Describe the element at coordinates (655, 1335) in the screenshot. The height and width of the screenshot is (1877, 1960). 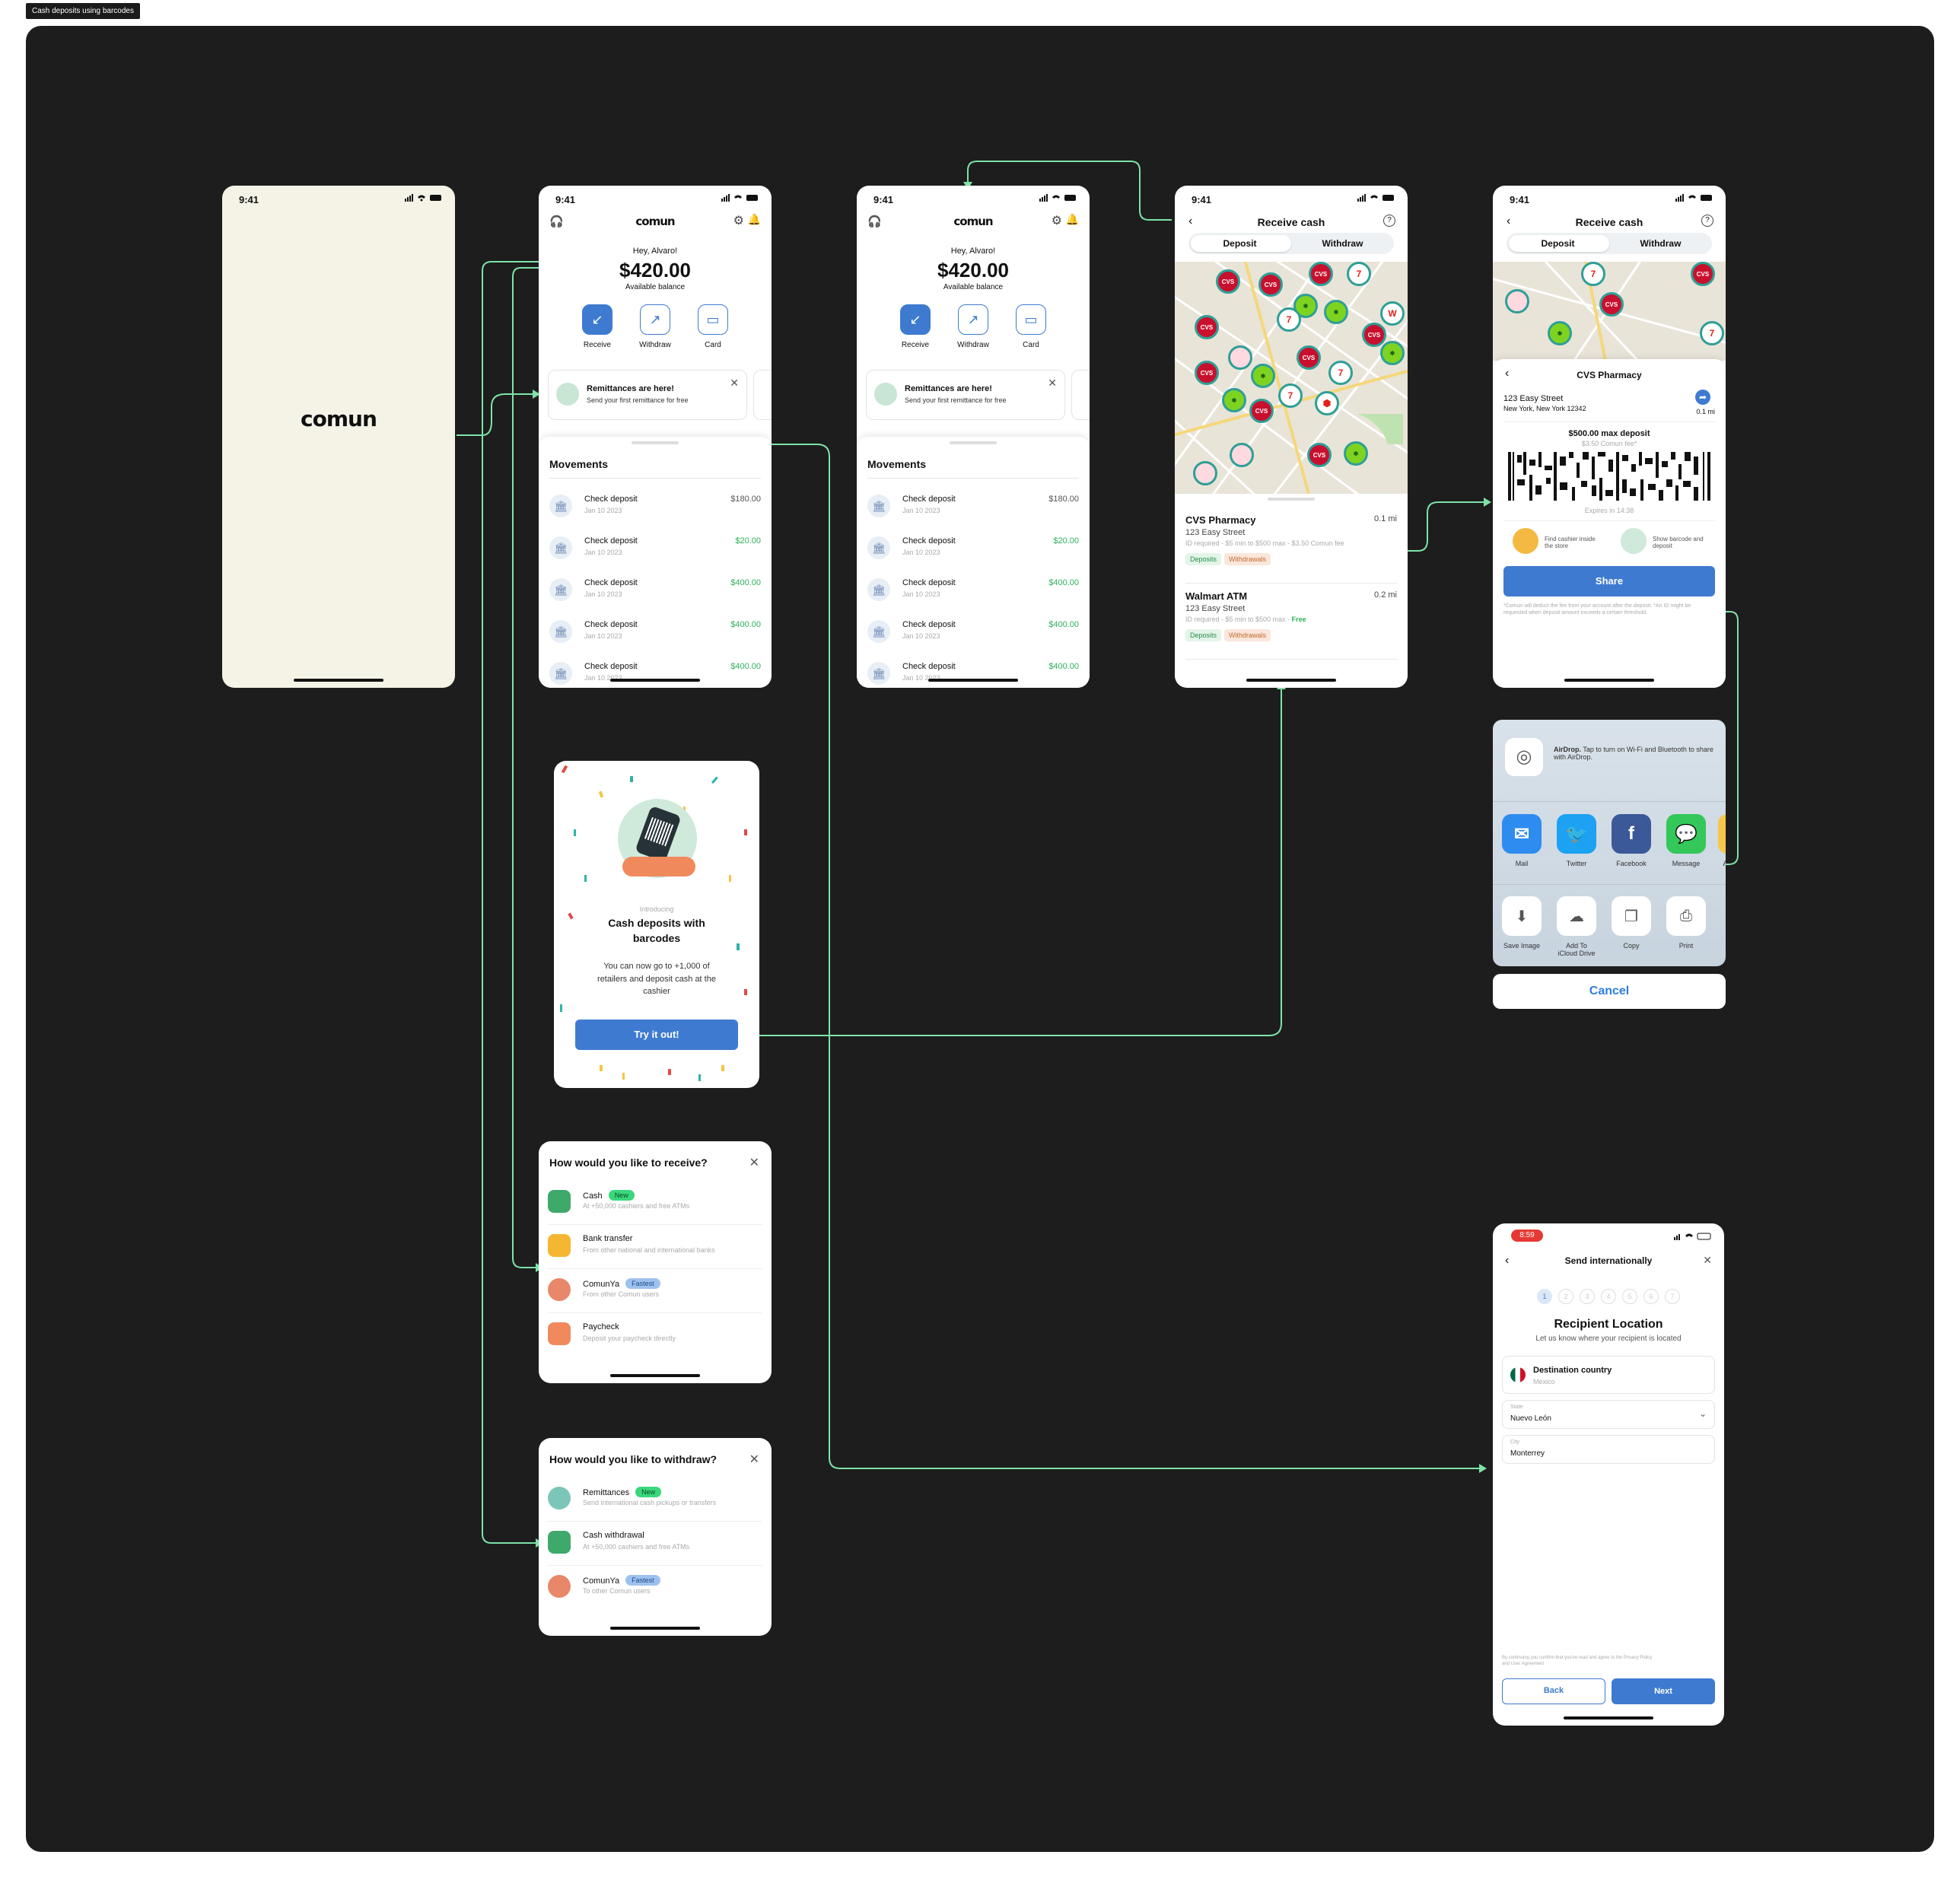
I see `option-paycheck: Paycheck Deposit your paycheck directly` at that location.